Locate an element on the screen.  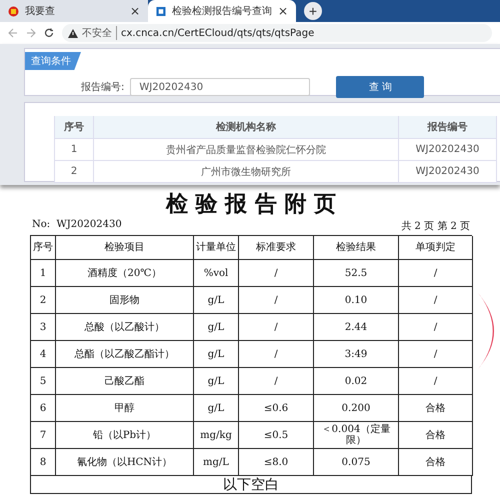
table-cell: ≤0.6 is located at coordinates (276, 408).